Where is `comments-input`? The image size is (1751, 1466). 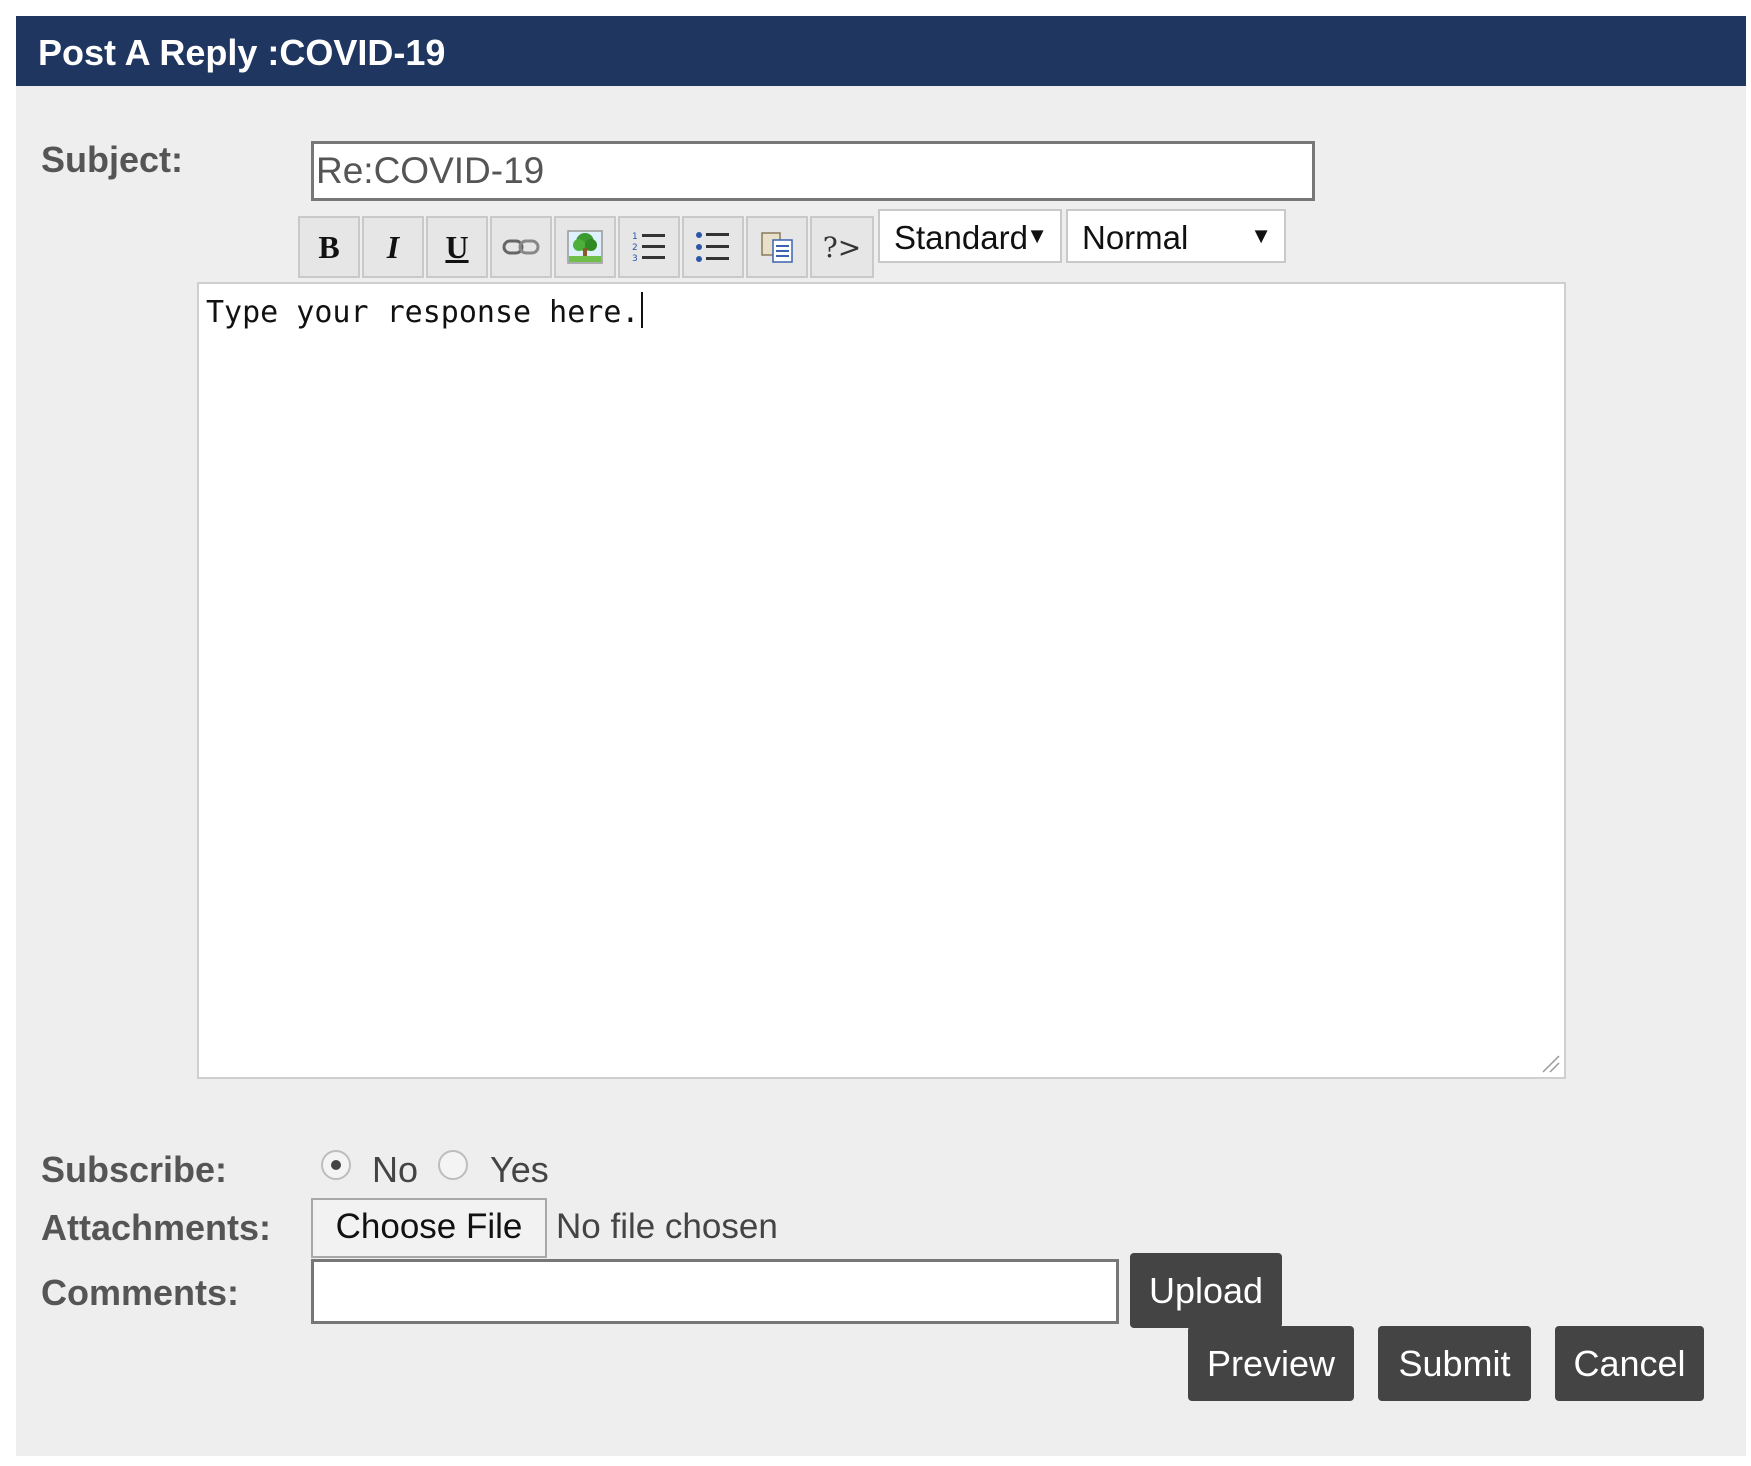 comments-input is located at coordinates (715, 1291).